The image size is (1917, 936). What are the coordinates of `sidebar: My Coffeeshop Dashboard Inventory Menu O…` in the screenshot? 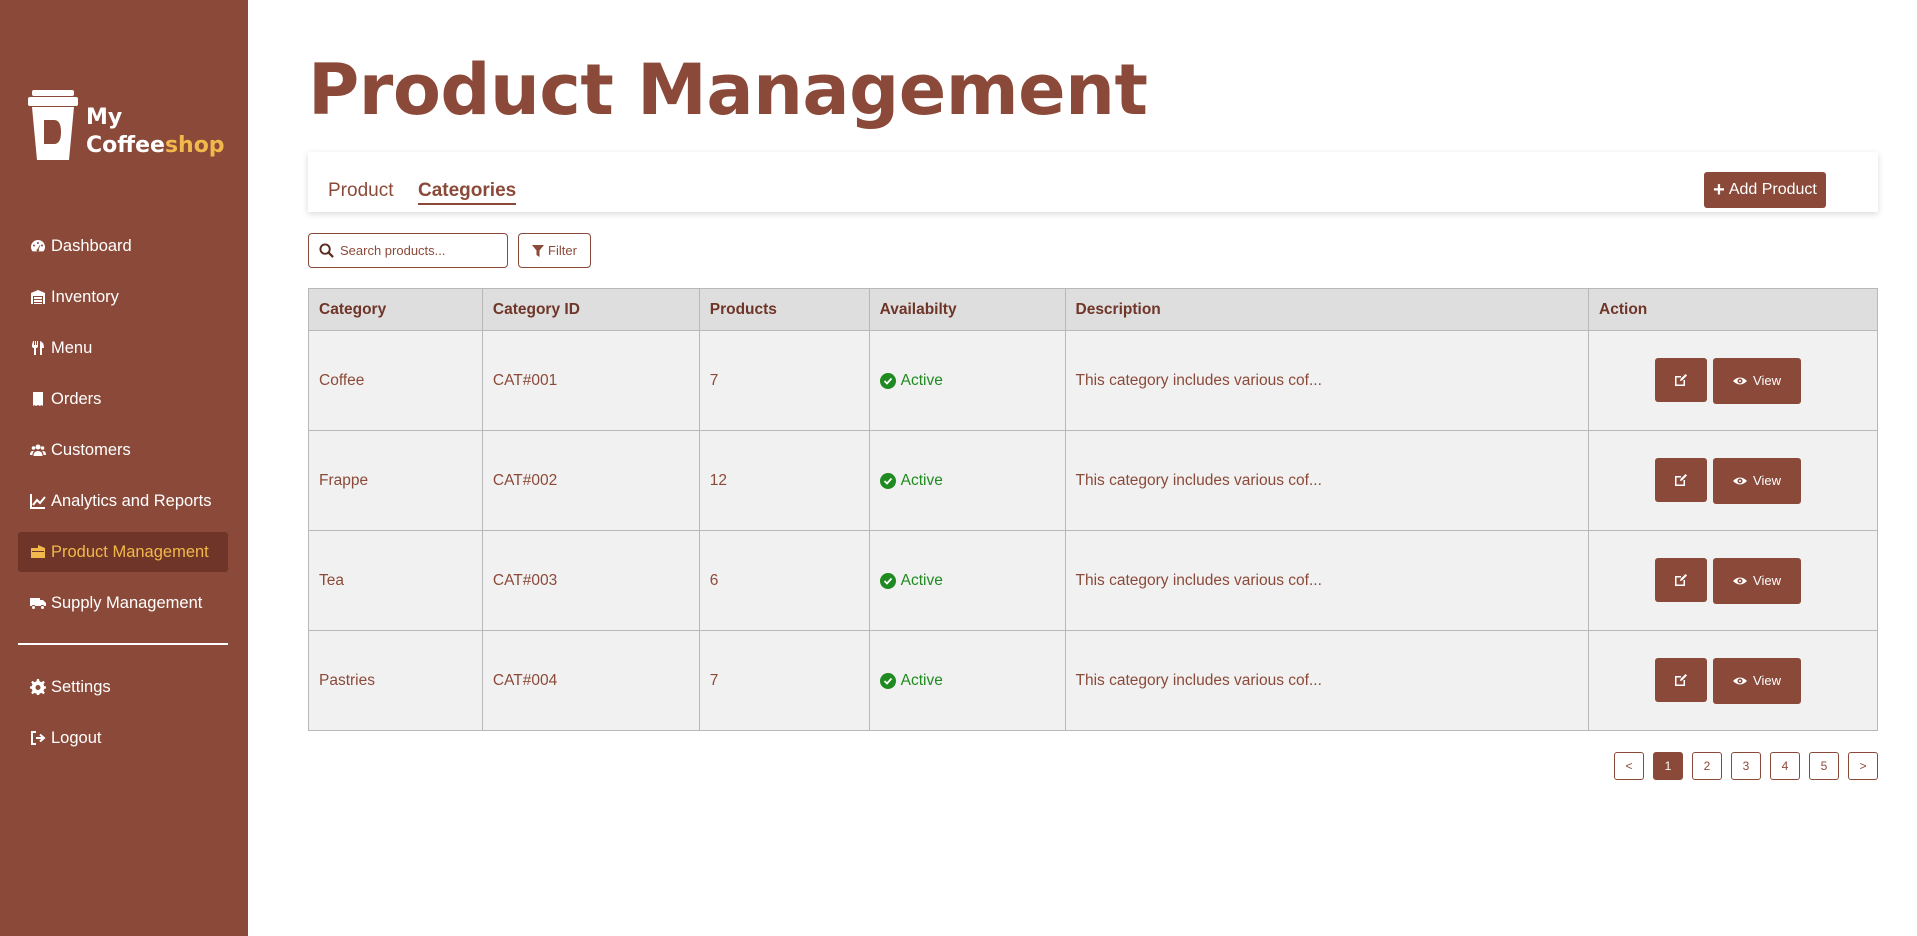 It's located at (124, 468).